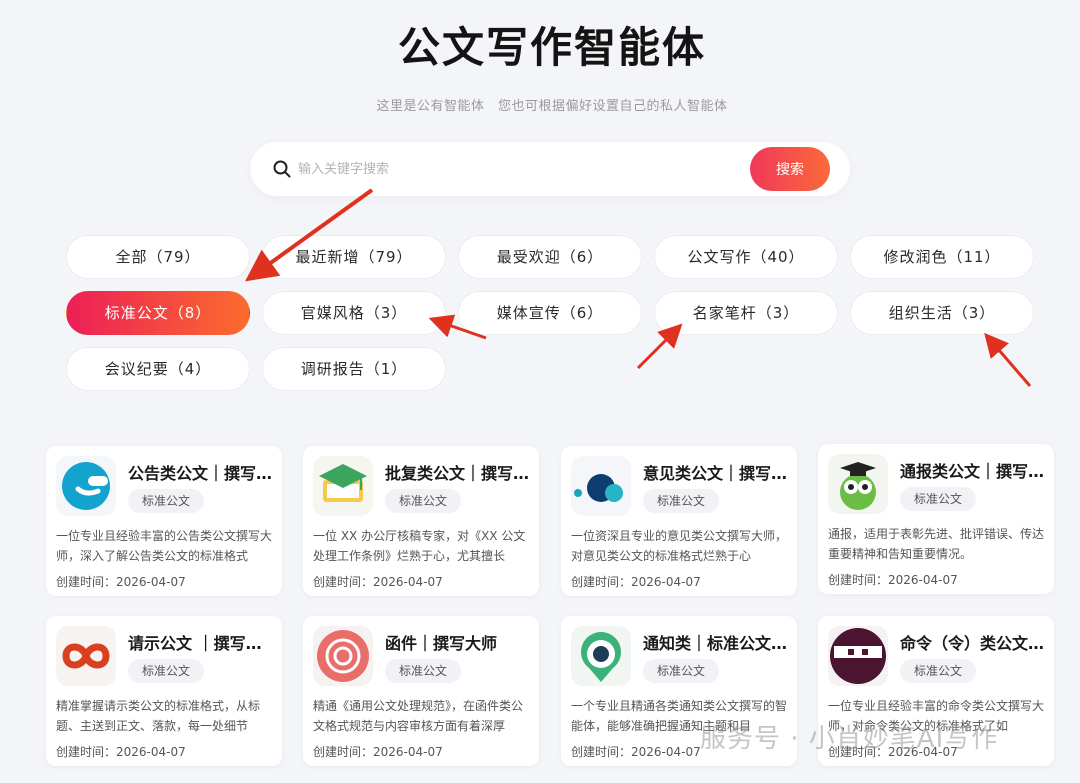 This screenshot has height=783, width=1080. Describe the element at coordinates (942, 257) in the screenshot. I see `tag-polish: 修改润色（11）` at that location.